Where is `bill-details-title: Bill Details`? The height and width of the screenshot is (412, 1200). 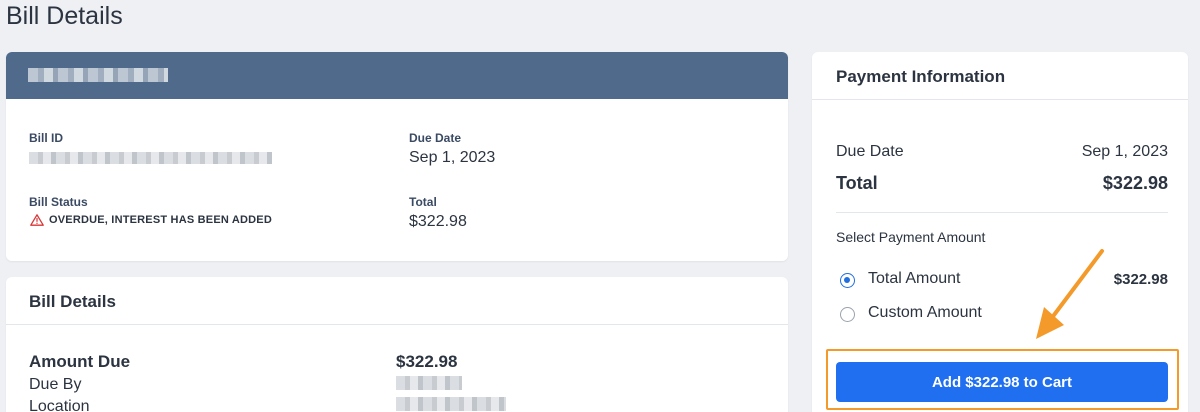 bill-details-title: Bill Details is located at coordinates (72, 301).